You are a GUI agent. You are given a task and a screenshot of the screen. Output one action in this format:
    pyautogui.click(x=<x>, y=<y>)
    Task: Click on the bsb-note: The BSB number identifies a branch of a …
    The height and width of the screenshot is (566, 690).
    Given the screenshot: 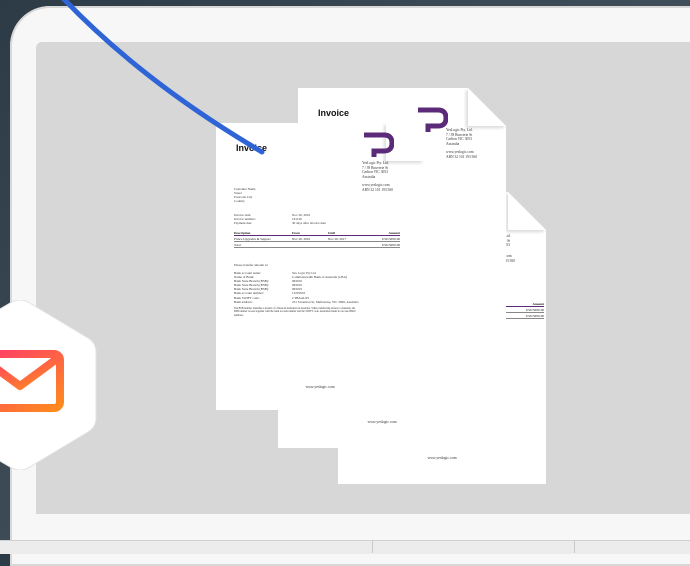 What is the action you would take?
    pyautogui.click(x=295, y=312)
    